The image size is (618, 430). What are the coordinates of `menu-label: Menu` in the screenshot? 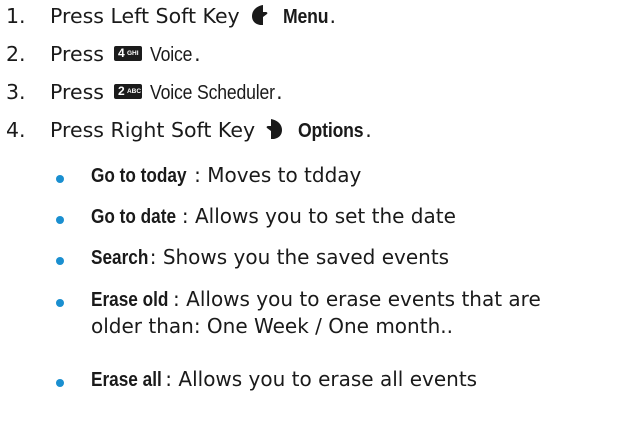 It's located at (305, 16).